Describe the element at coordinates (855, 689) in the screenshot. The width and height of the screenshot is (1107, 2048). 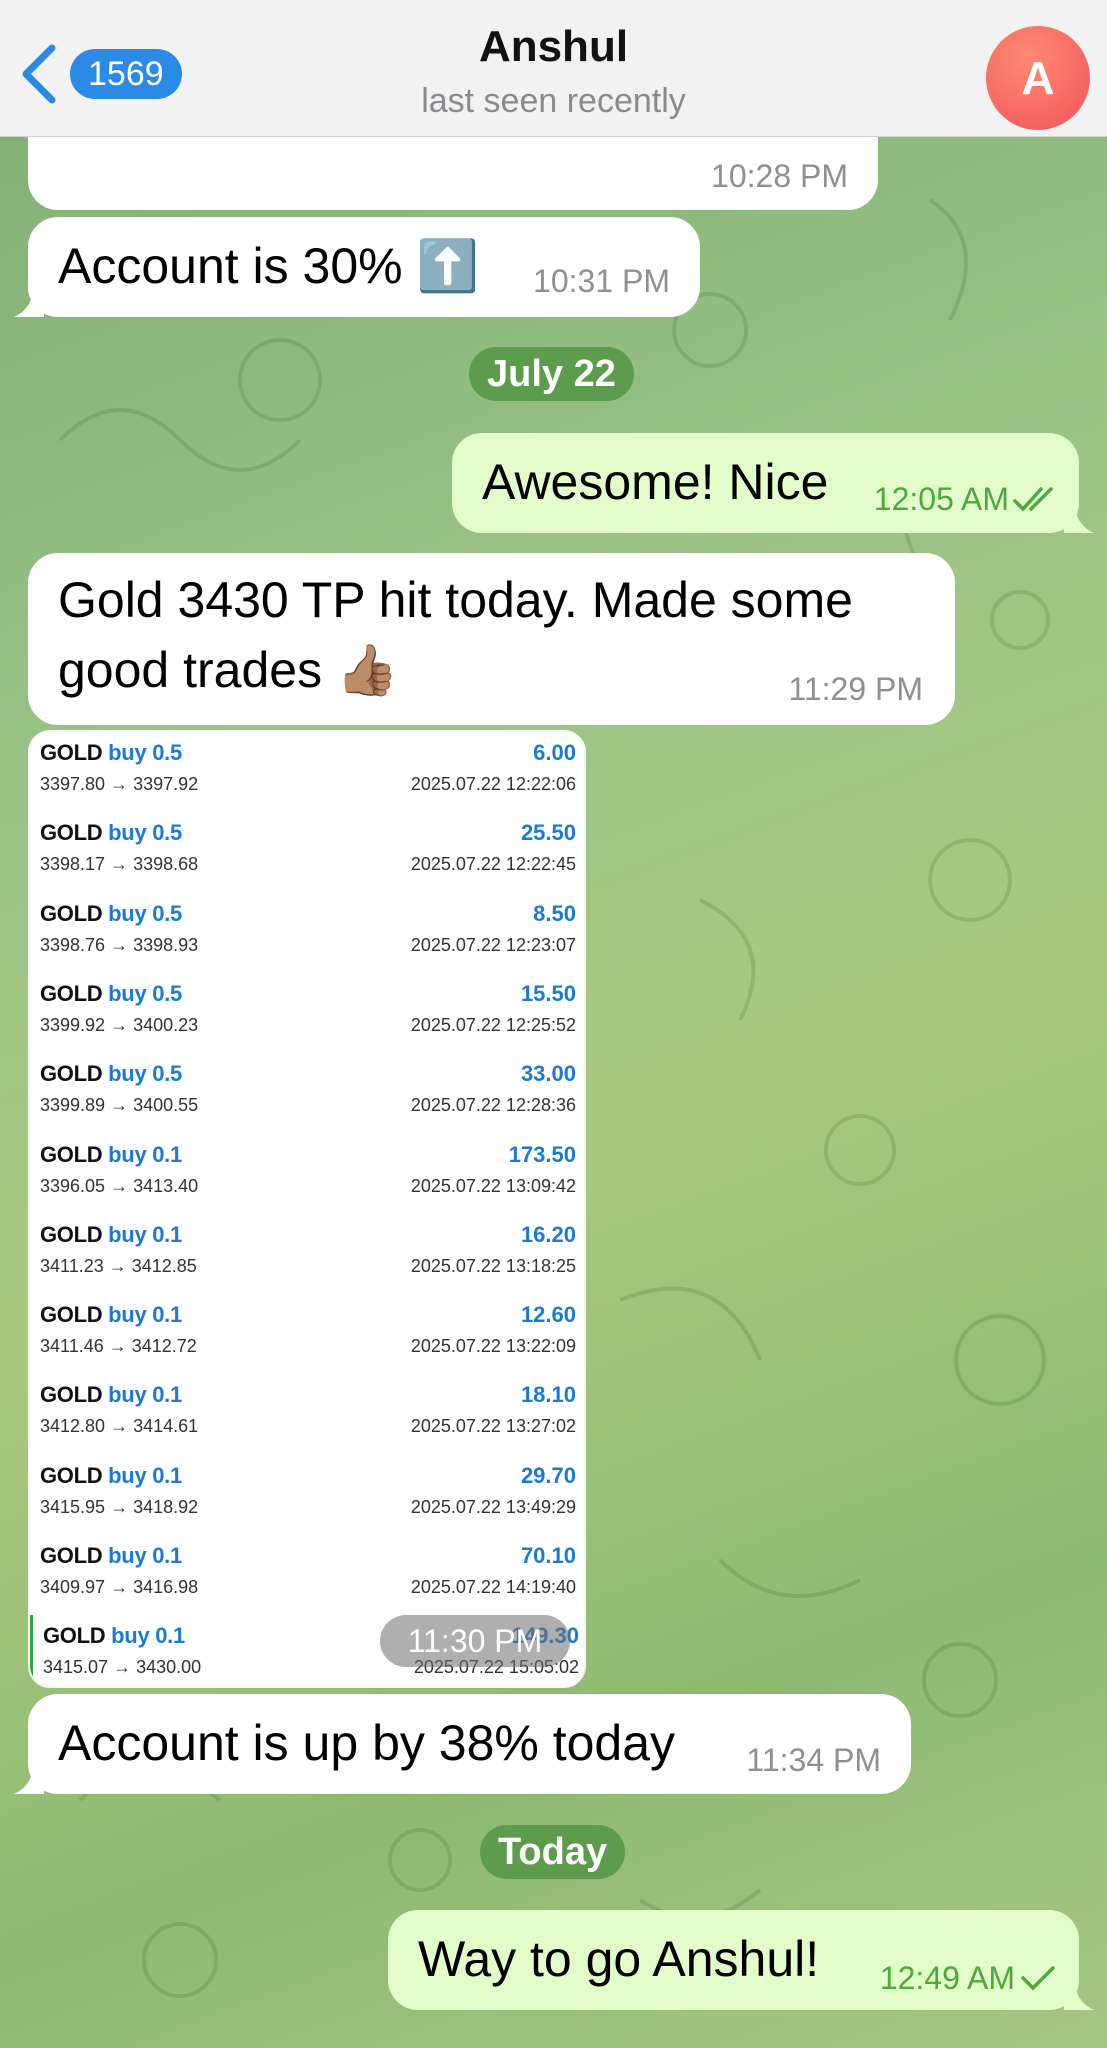
I see `message-time: 11:29 PM` at that location.